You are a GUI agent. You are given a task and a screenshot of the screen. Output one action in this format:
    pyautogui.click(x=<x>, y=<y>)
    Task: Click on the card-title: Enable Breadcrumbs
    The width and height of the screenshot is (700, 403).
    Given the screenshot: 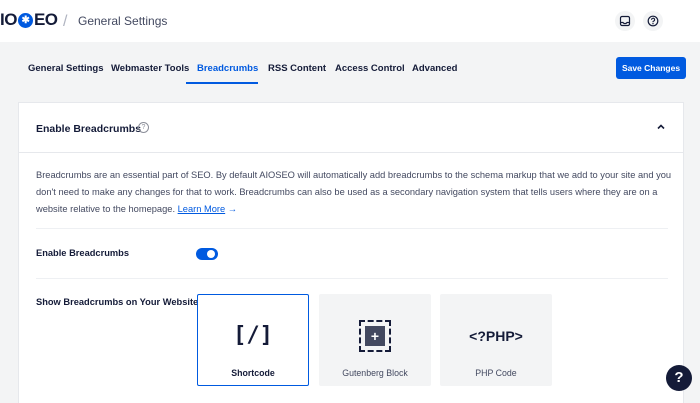 What is the action you would take?
    pyautogui.click(x=89, y=129)
    